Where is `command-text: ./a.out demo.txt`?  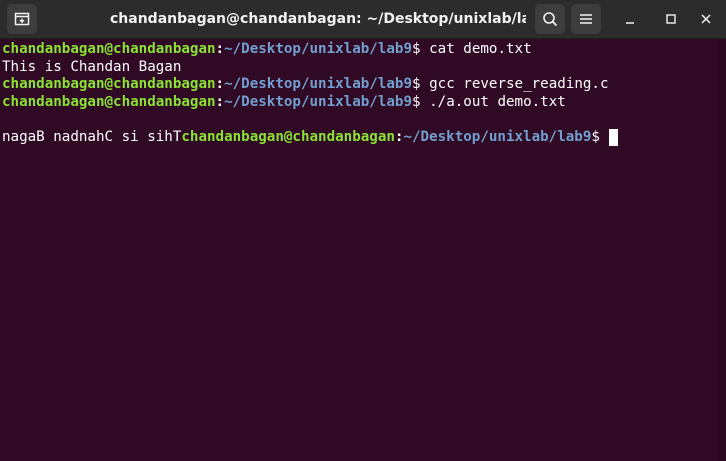
command-text: ./a.out demo.txt is located at coordinates (497, 101).